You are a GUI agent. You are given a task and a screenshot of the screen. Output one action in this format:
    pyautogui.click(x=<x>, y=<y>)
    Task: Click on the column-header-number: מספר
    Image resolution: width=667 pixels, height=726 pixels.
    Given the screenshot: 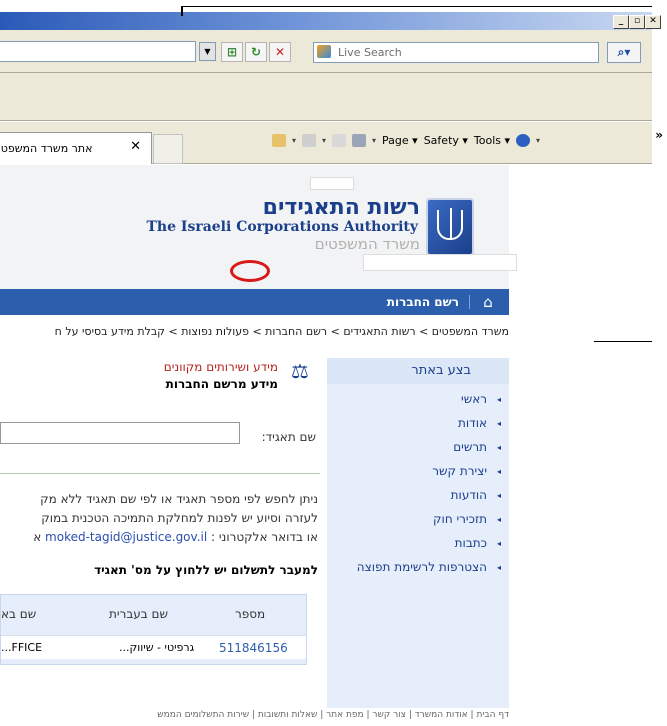 What is the action you would take?
    pyautogui.click(x=250, y=614)
    